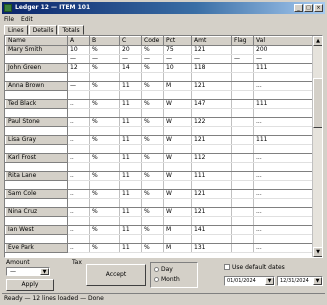 The height and width of the screenshot is (305, 327). Describe the element at coordinates (27, 19) in the screenshot. I see `menu-edit: Edit` at that location.